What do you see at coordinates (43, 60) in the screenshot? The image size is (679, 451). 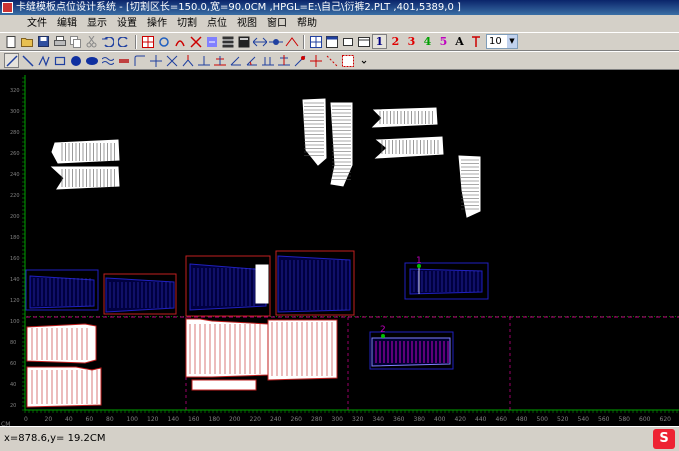 I see `polyline-icon` at bounding box center [43, 60].